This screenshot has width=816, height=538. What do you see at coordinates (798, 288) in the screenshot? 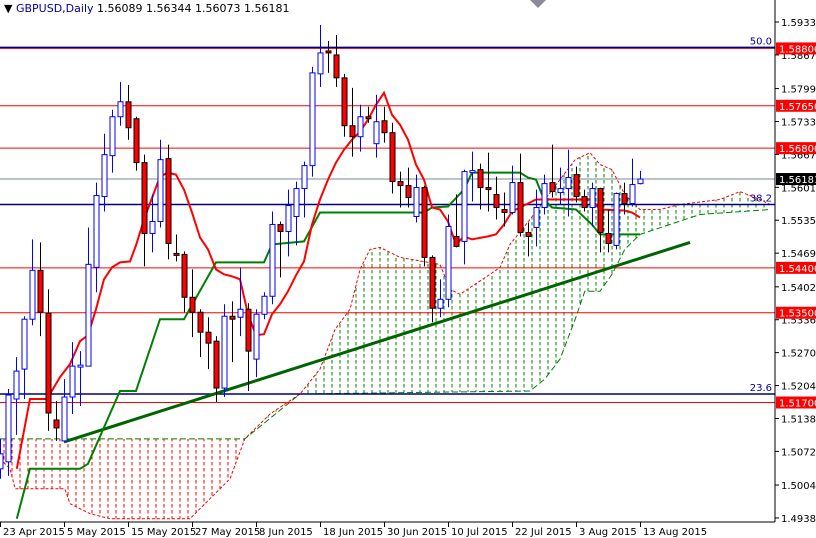
I see `price-tick-label: 1.54020` at bounding box center [798, 288].